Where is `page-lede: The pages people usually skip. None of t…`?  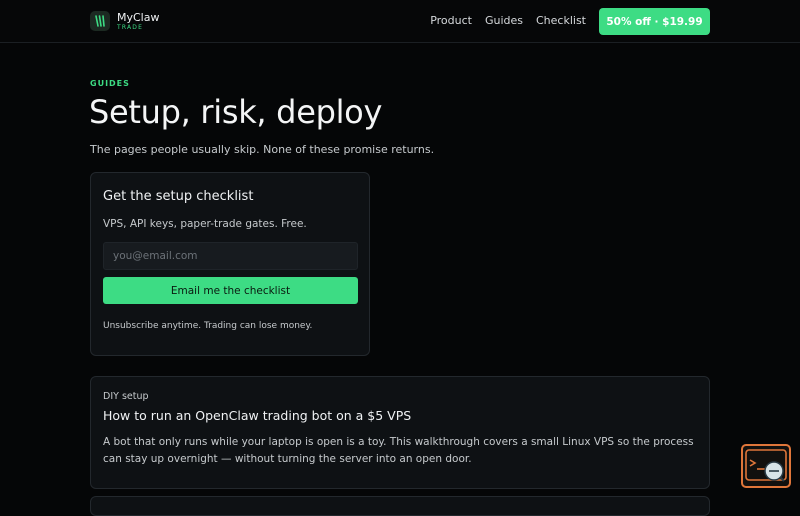
page-lede: The pages people usually skip. None of t… is located at coordinates (262, 149).